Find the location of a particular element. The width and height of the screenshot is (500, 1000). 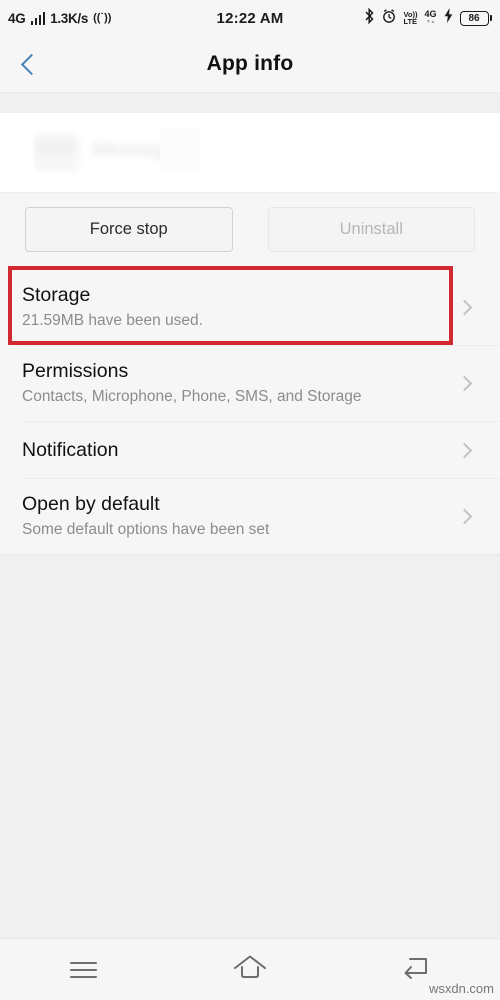

app-card-divider is located at coordinates (250, 192).